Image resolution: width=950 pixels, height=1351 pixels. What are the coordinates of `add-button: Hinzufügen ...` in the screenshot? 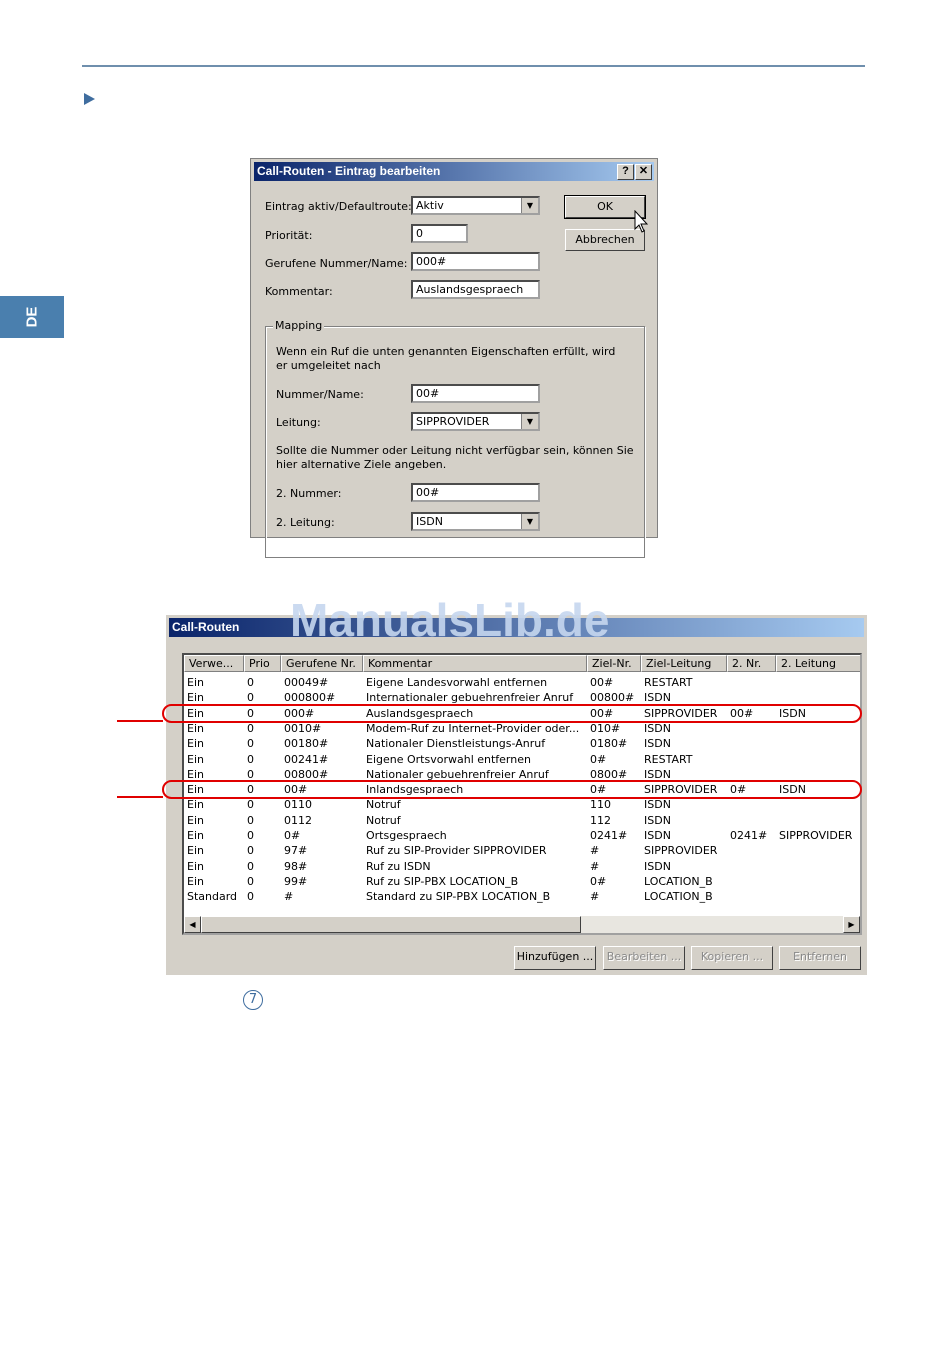 It's located at (555, 958).